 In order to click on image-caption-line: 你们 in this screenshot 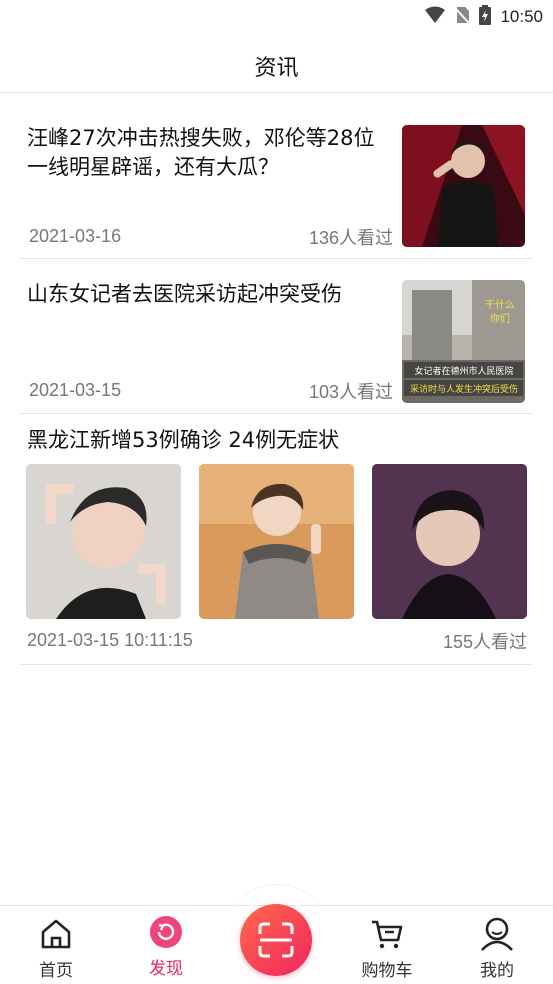, I will do `click(500, 318)`.